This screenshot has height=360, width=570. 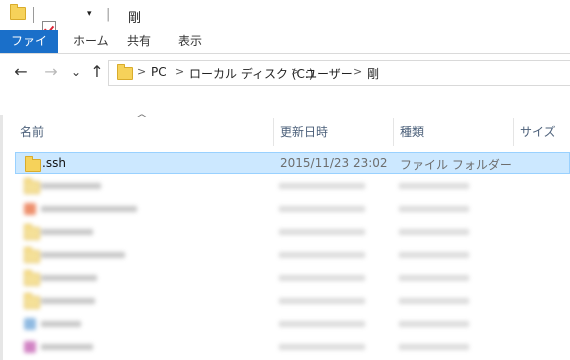 I want to click on navigation-bar: ← → ⌄ ↑ > PC > ローカル ディスク (C:) > ユーザー > 剛, so click(x=285, y=72).